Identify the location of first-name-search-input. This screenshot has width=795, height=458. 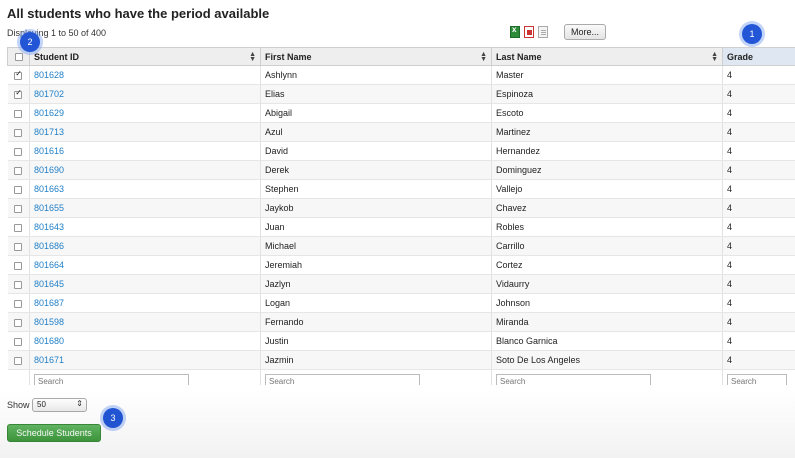
(342, 379).